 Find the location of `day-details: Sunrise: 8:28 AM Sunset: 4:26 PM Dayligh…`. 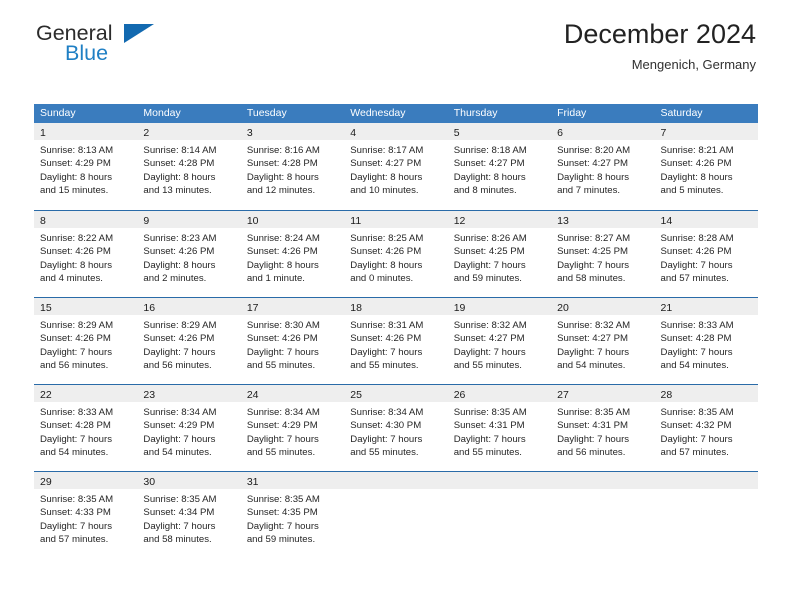

day-details: Sunrise: 8:28 AM Sunset: 4:26 PM Dayligh… is located at coordinates (706, 257).